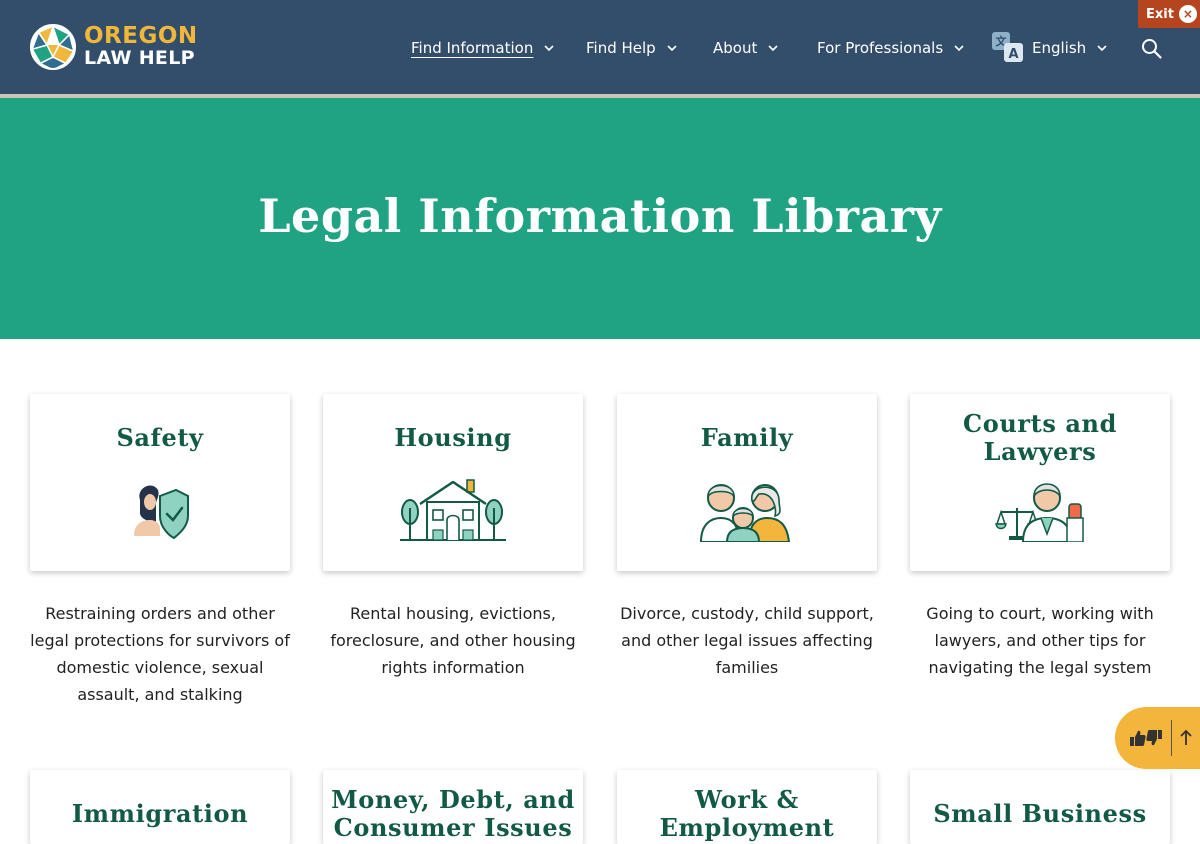 This screenshot has height=844, width=1200. I want to click on nav-find-information: Find Information, so click(483, 48).